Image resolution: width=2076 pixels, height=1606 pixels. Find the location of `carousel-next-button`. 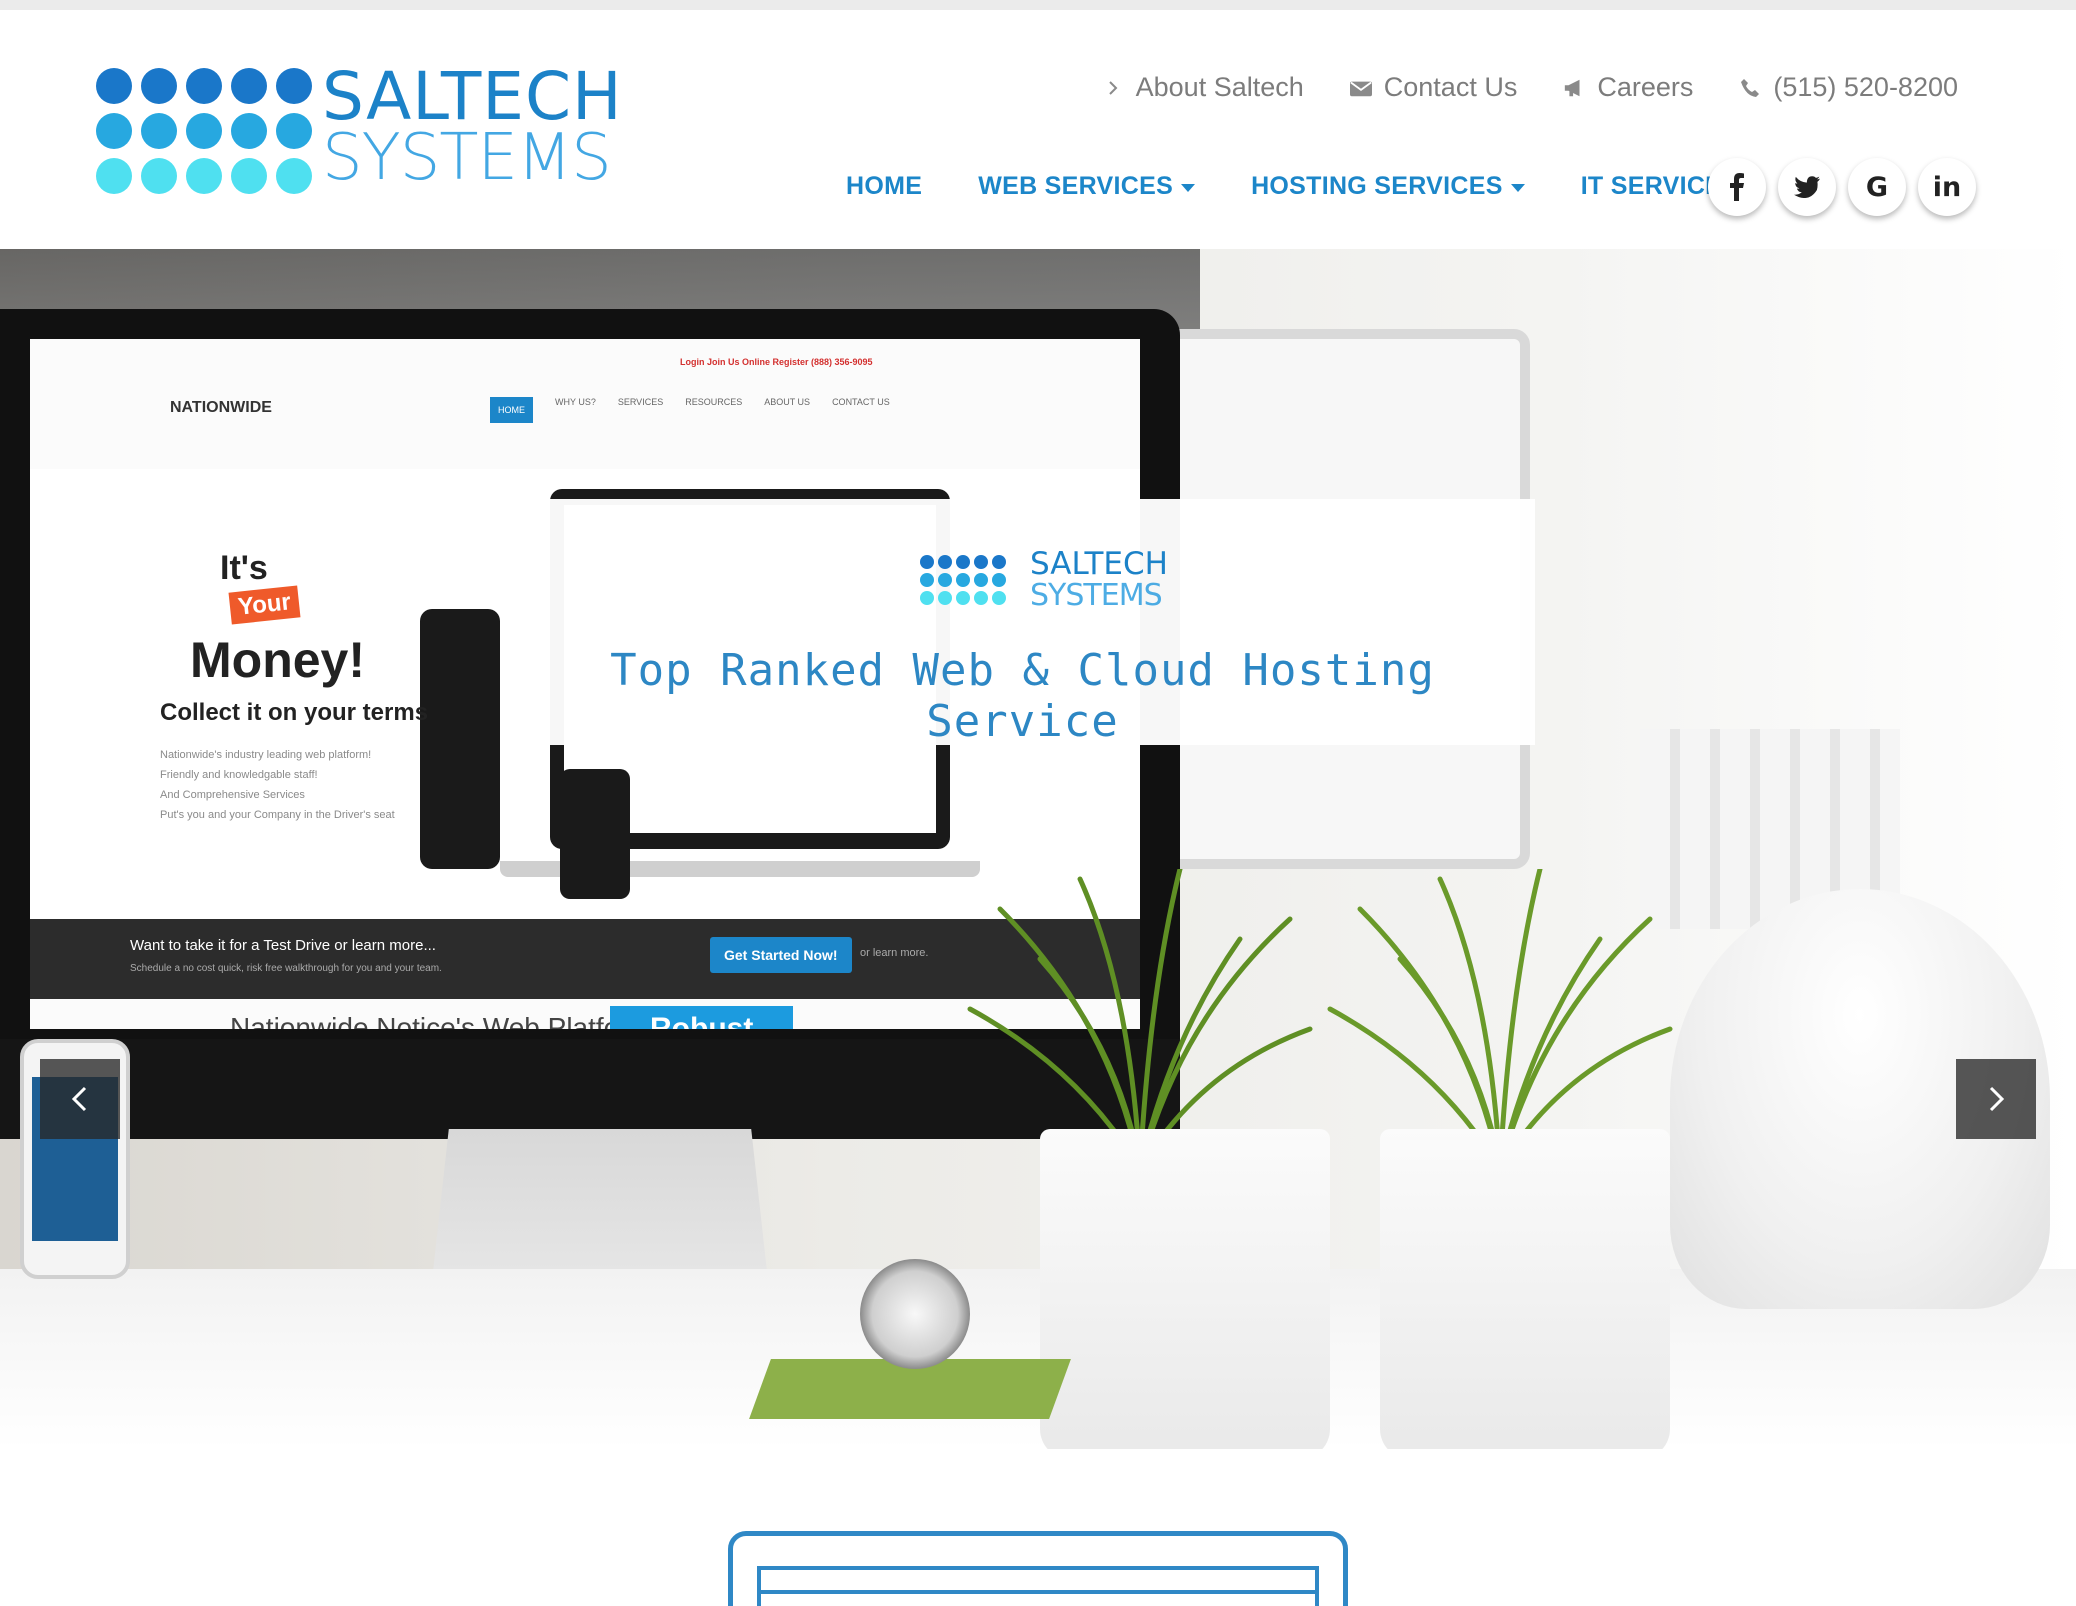

carousel-next-button is located at coordinates (1996, 1099).